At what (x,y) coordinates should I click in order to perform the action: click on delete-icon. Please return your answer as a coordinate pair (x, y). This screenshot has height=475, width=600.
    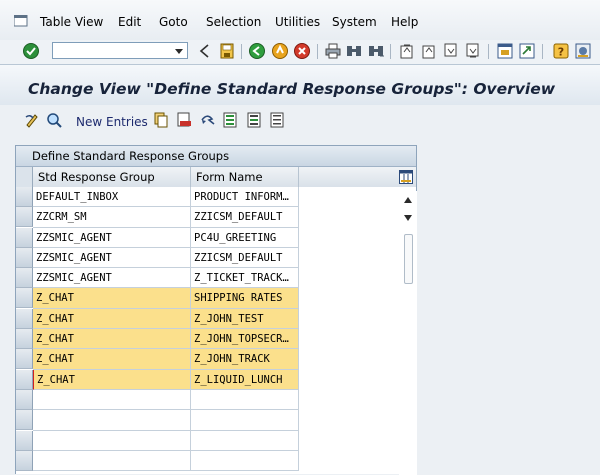
    Looking at the image, I should click on (184, 120).